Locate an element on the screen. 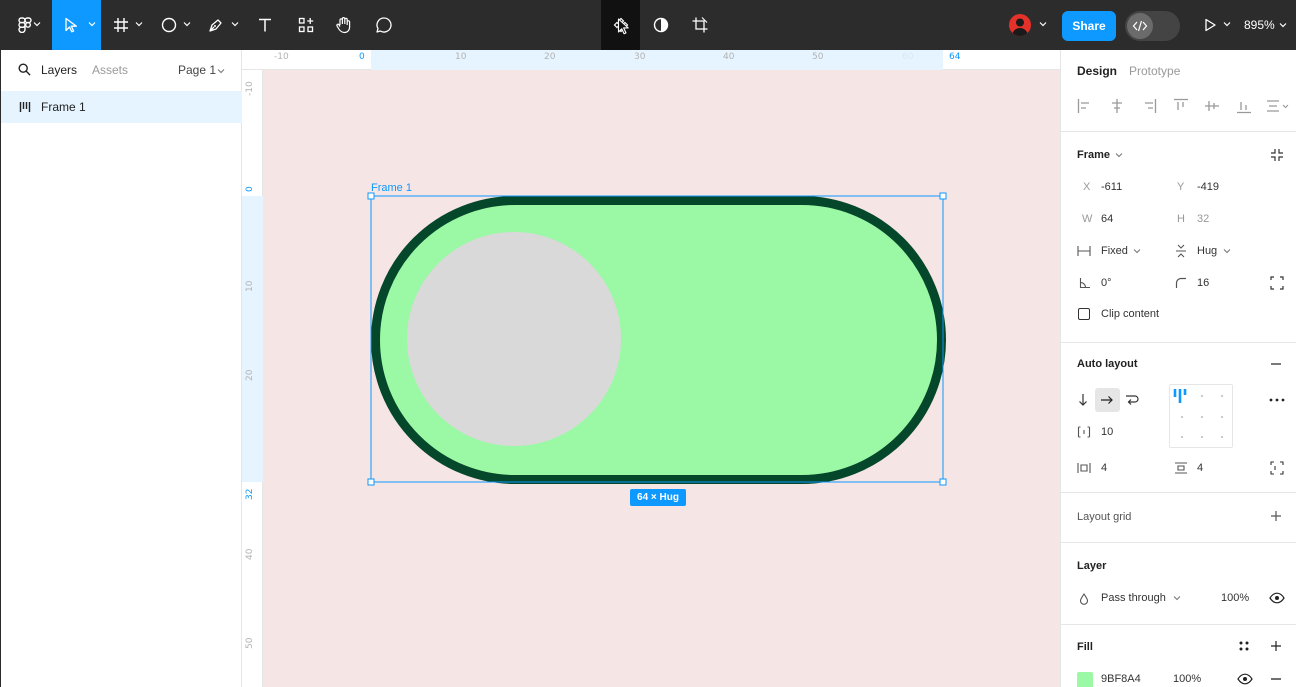 The image size is (1296, 687). fill-color-swatch is located at coordinates (1085, 679).